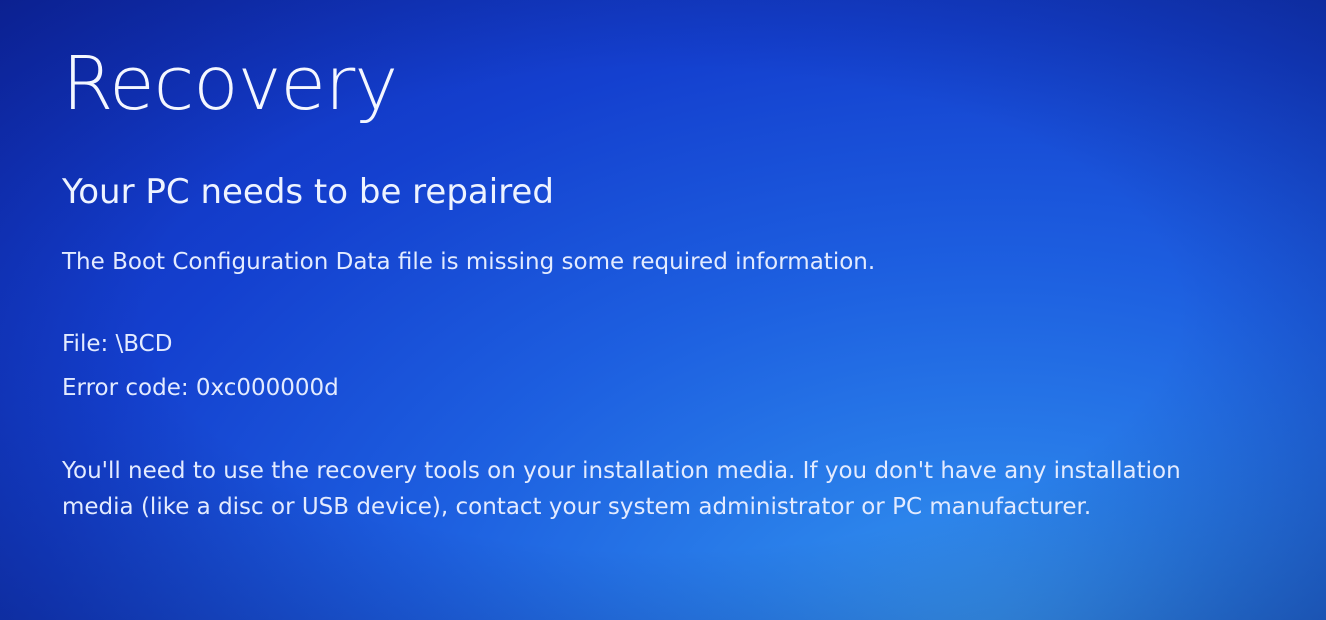 The width and height of the screenshot is (1326, 620). I want to click on page-title: Recovery, so click(230, 84).